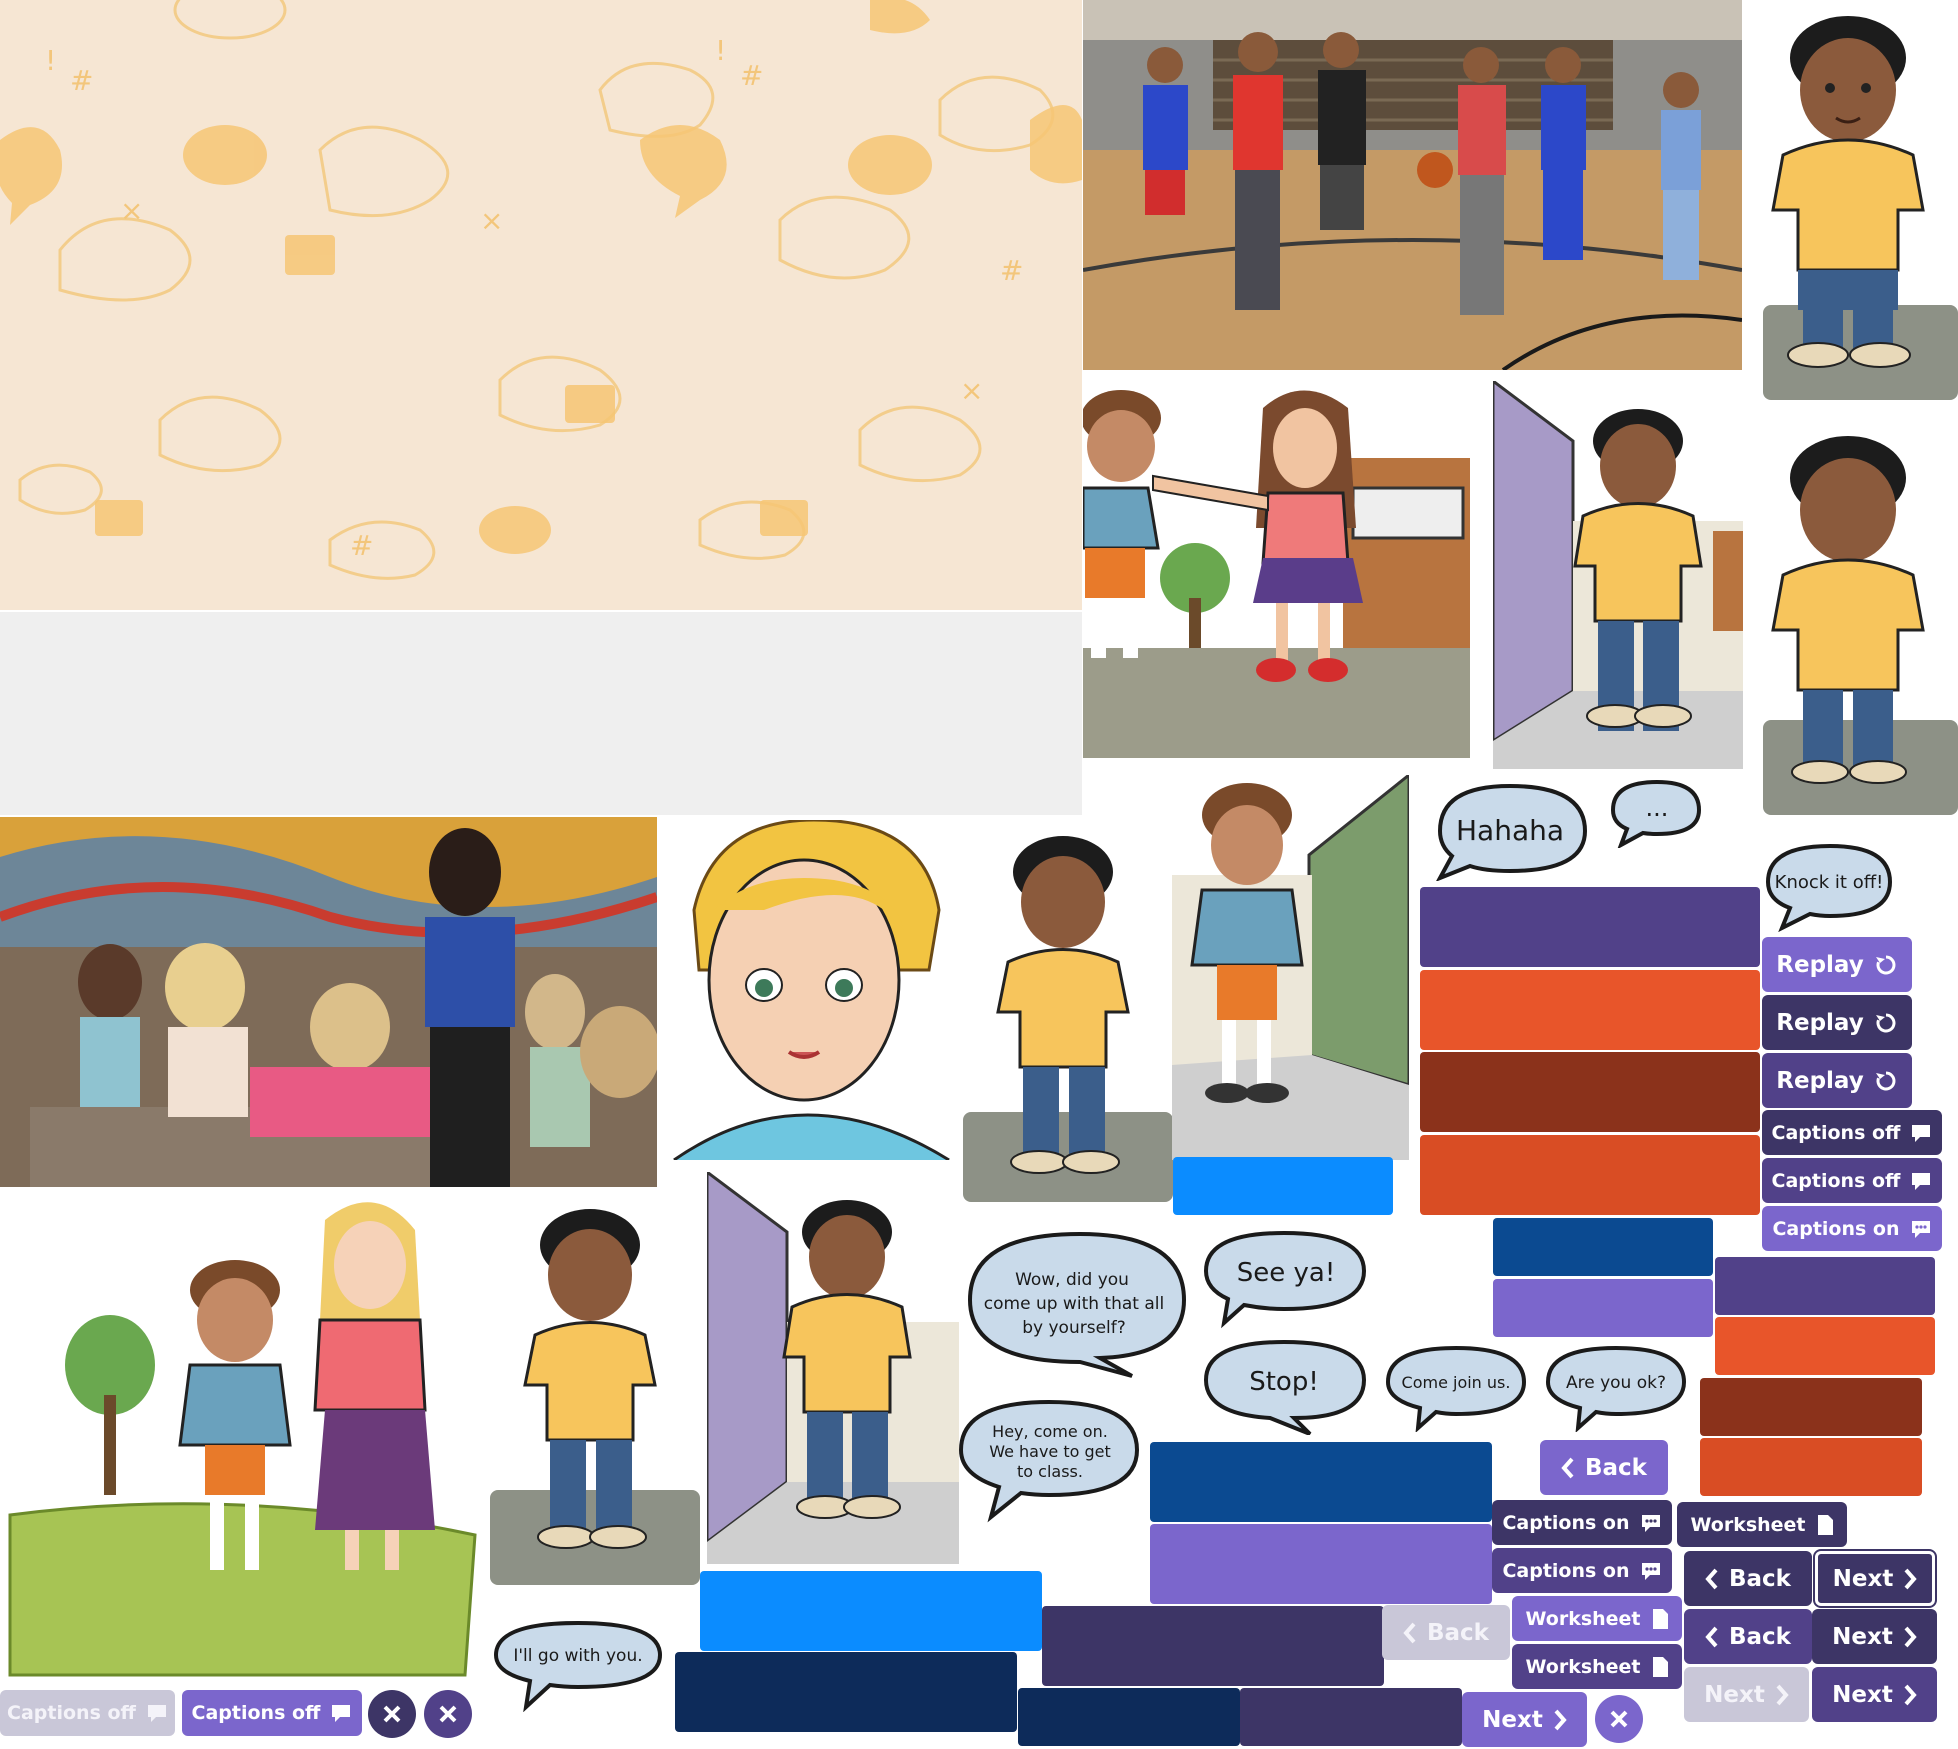  I want to click on captions-on-button-dark: Captions on, so click(1582, 1522).